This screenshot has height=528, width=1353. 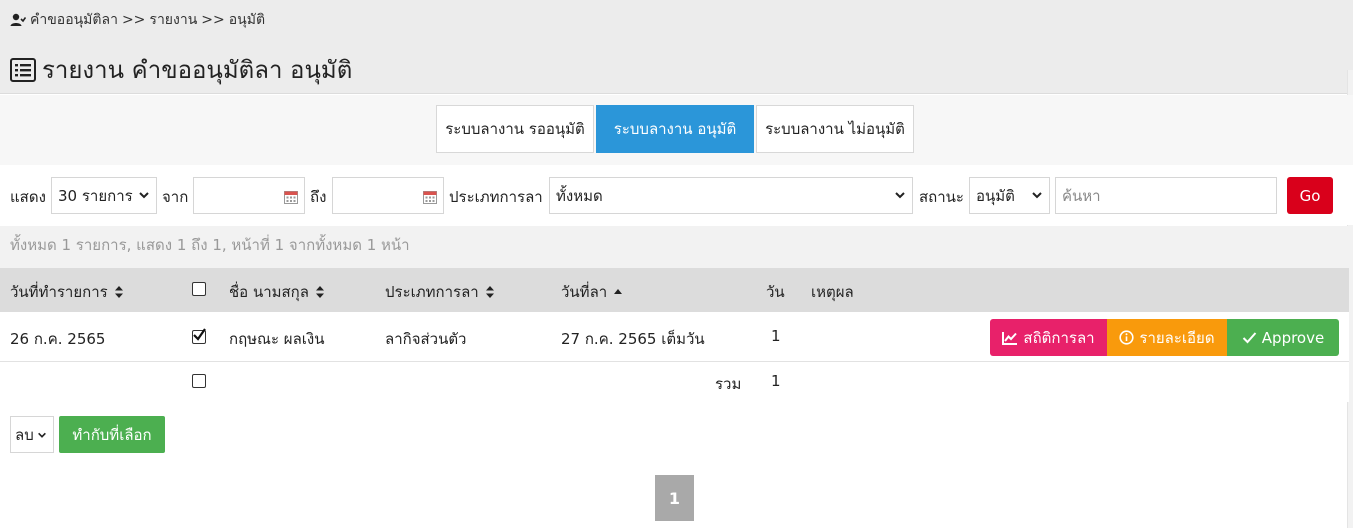 I want to click on tab-approved: ระบบลางาน อนุมัติ, so click(x=675, y=129).